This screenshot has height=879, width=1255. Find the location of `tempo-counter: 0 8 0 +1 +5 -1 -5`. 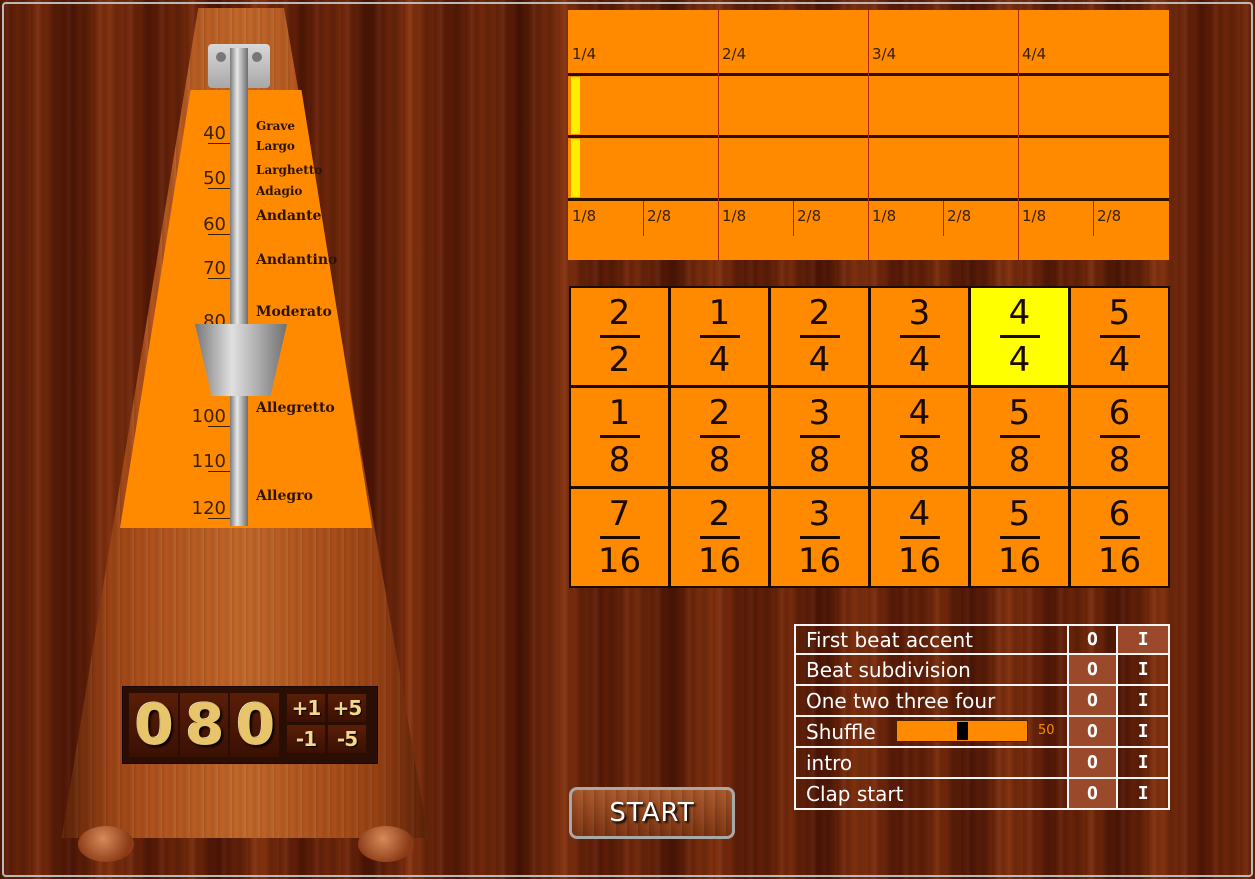

tempo-counter: 0 8 0 +1 +5 -1 -5 is located at coordinates (250, 725).